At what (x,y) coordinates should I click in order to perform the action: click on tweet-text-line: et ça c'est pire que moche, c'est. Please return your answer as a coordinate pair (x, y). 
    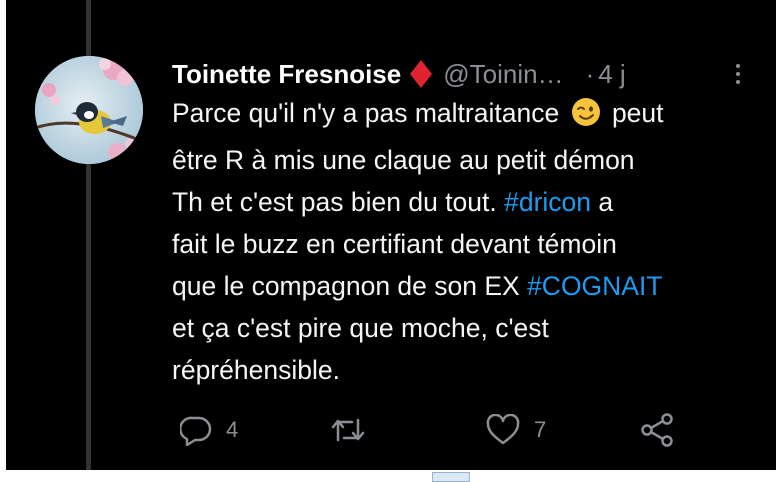
    Looking at the image, I should click on (470, 328).